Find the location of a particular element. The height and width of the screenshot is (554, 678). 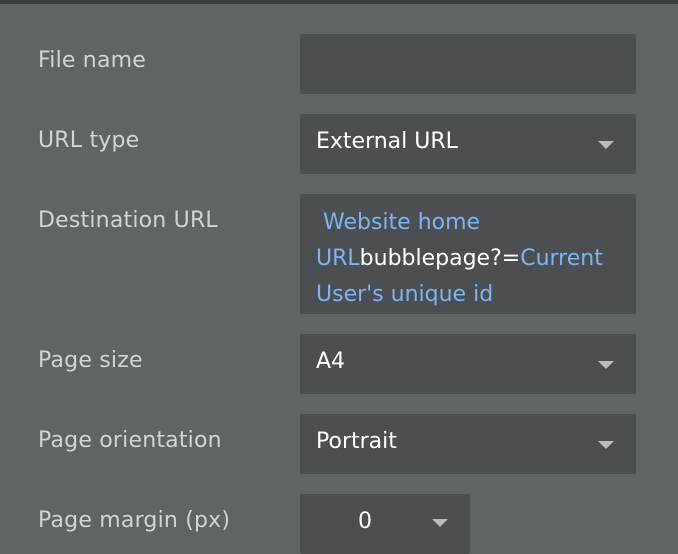

page-orientation-value: Portrait is located at coordinates (356, 441).